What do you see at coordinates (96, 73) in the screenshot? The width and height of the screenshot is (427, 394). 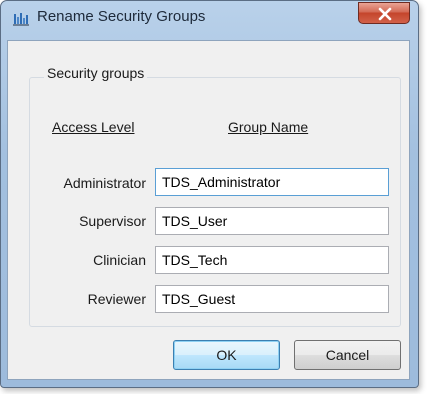 I see `group-legend: Security groups` at bounding box center [96, 73].